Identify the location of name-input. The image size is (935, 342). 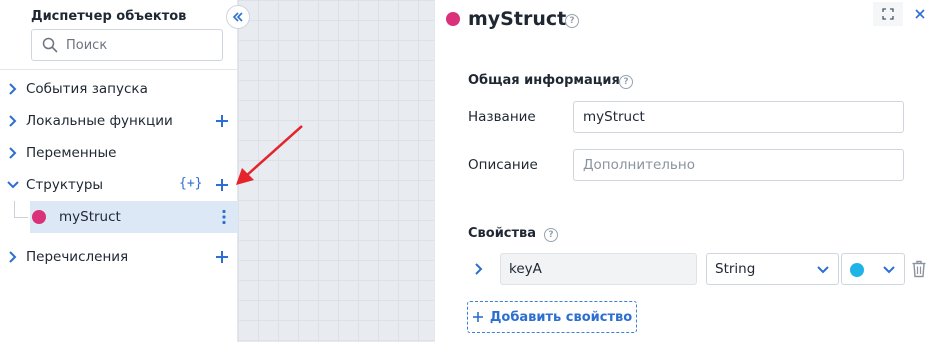
(738, 117).